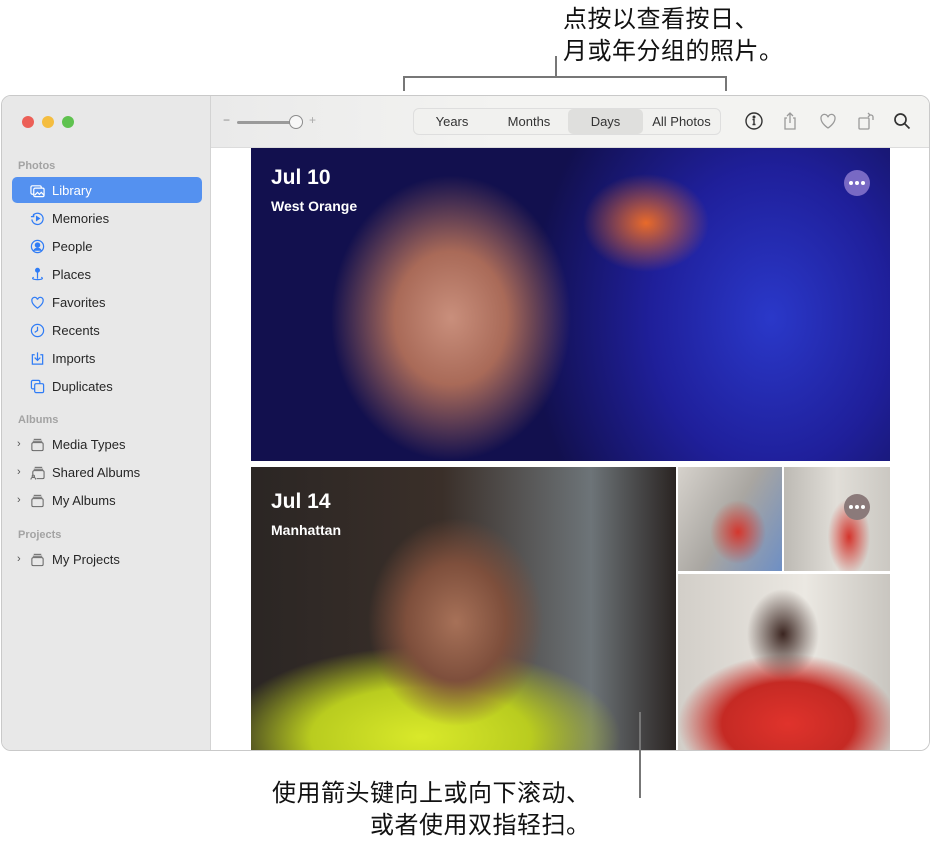  What do you see at coordinates (68, 122) in the screenshot?
I see `zoom-button` at bounding box center [68, 122].